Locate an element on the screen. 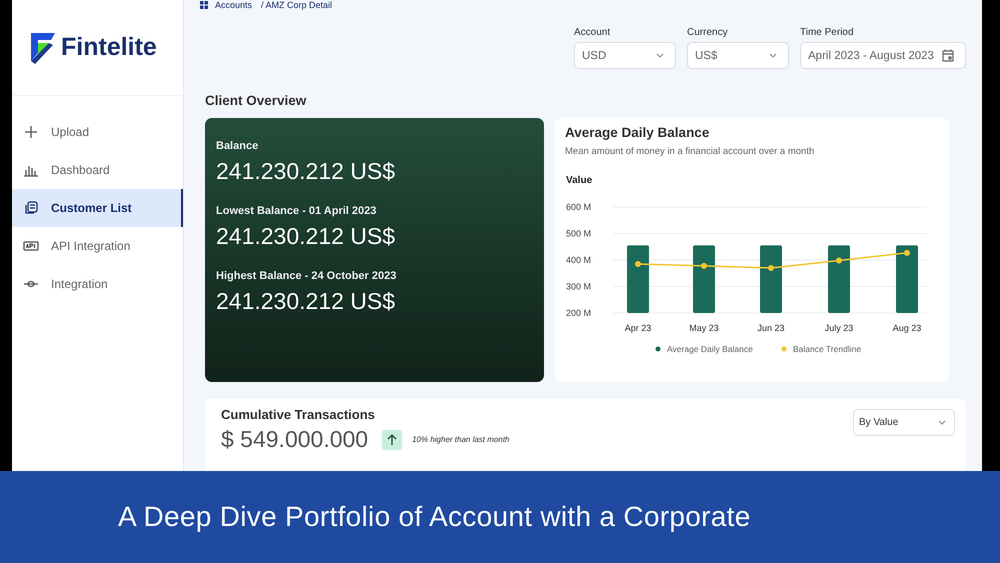 The width and height of the screenshot is (1000, 563). axis-label: Aug 23 is located at coordinates (907, 328).